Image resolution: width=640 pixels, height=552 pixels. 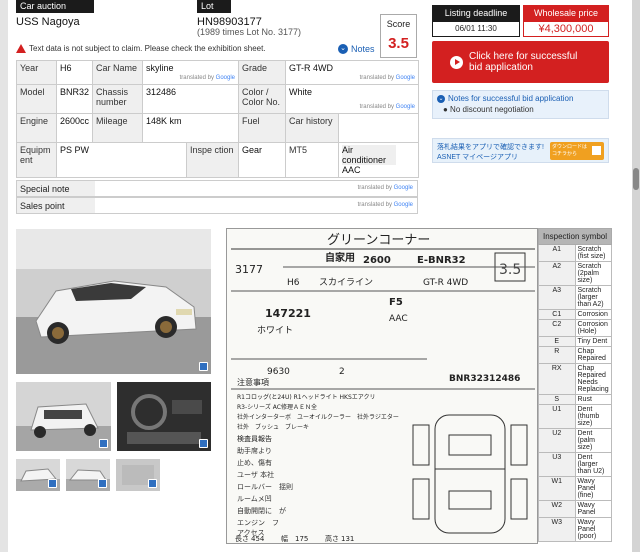 I want to click on symbol-row: C2 Corrosion (Hole), so click(x=575, y=328).